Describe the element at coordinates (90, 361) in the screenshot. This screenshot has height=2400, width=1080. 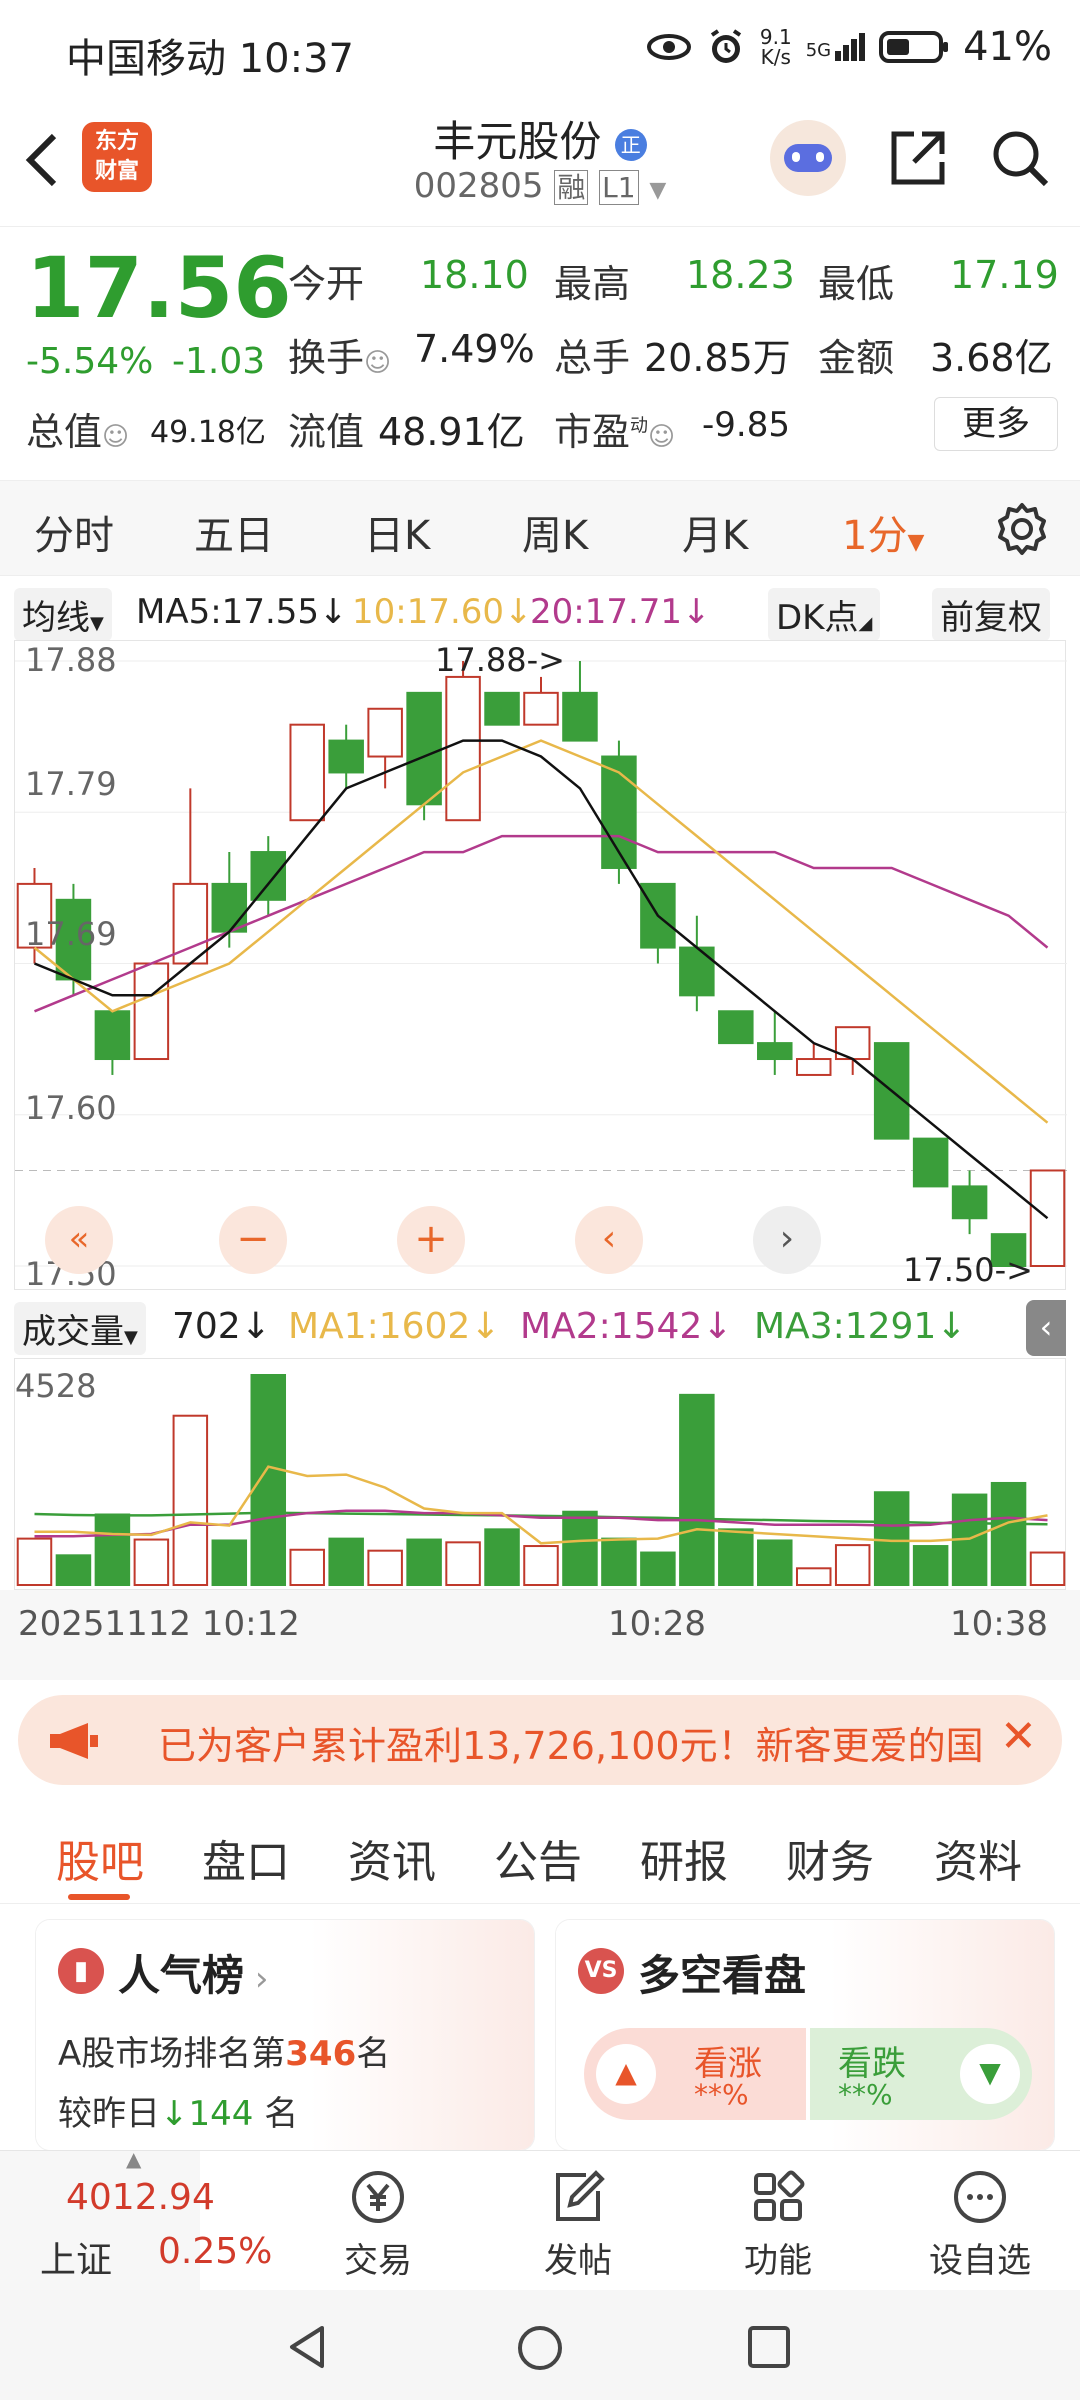
I see `change-percent: -5.54%` at that location.